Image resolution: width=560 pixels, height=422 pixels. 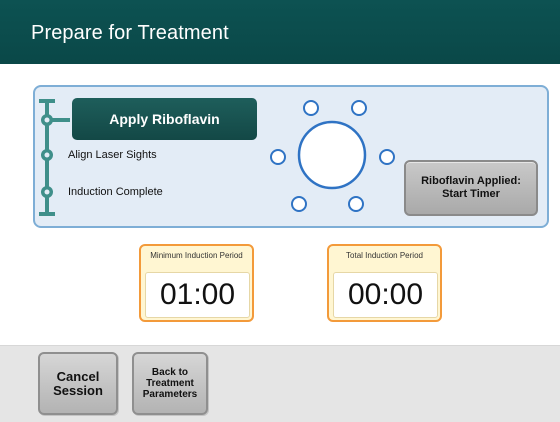 What do you see at coordinates (384, 255) in the screenshot?
I see `total-induction-label: Total Induction Period` at bounding box center [384, 255].